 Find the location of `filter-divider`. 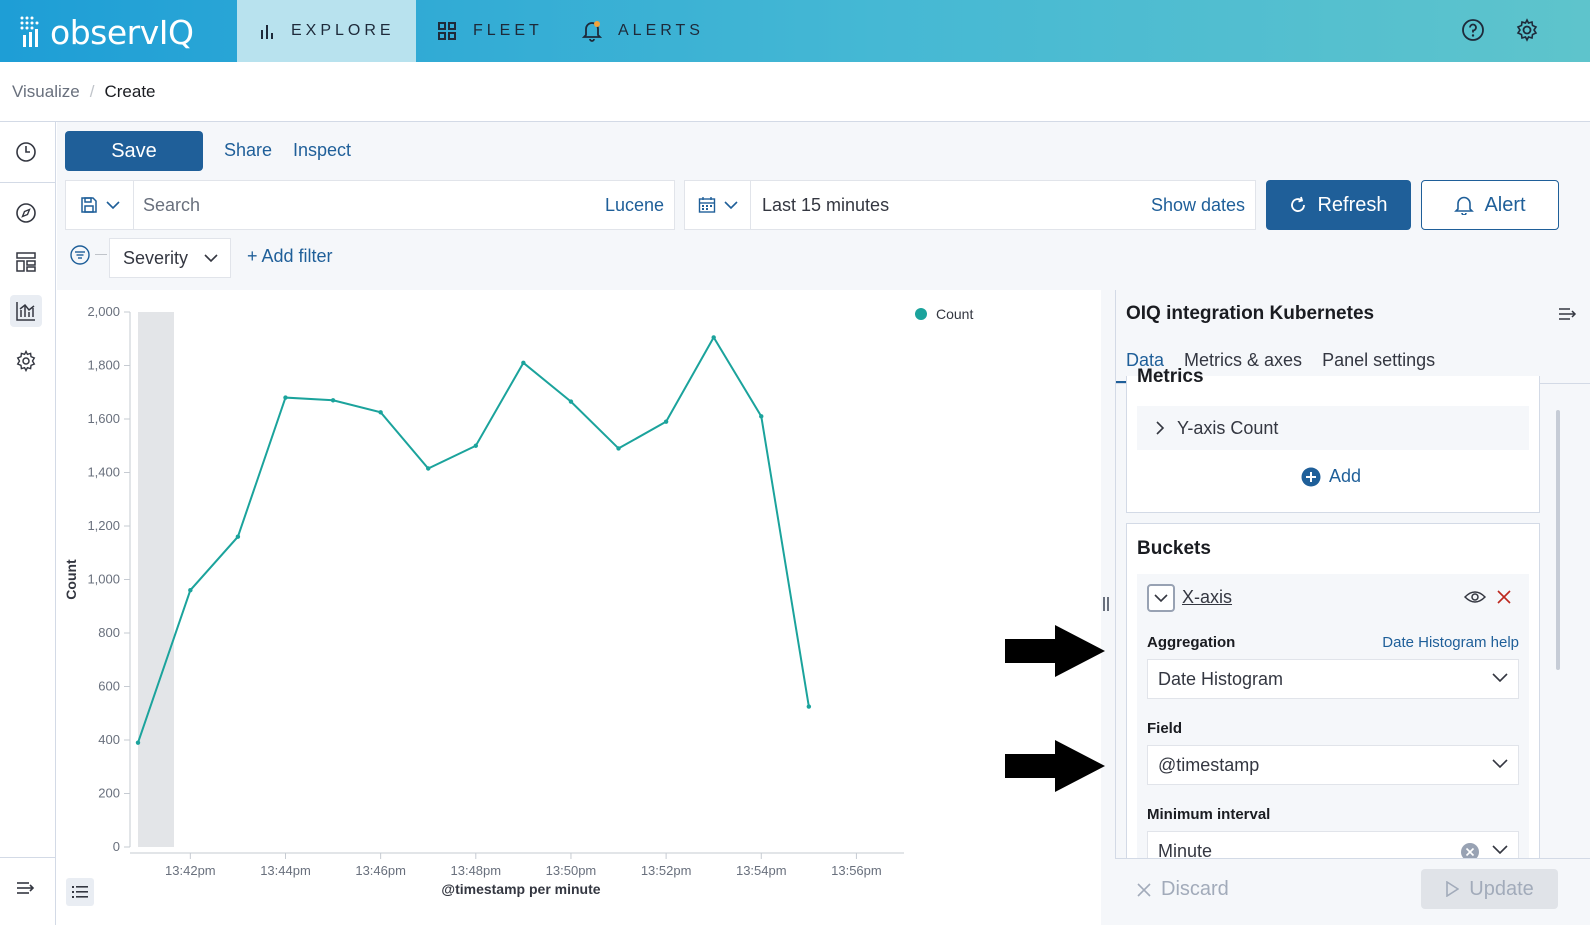

filter-divider is located at coordinates (101, 254).